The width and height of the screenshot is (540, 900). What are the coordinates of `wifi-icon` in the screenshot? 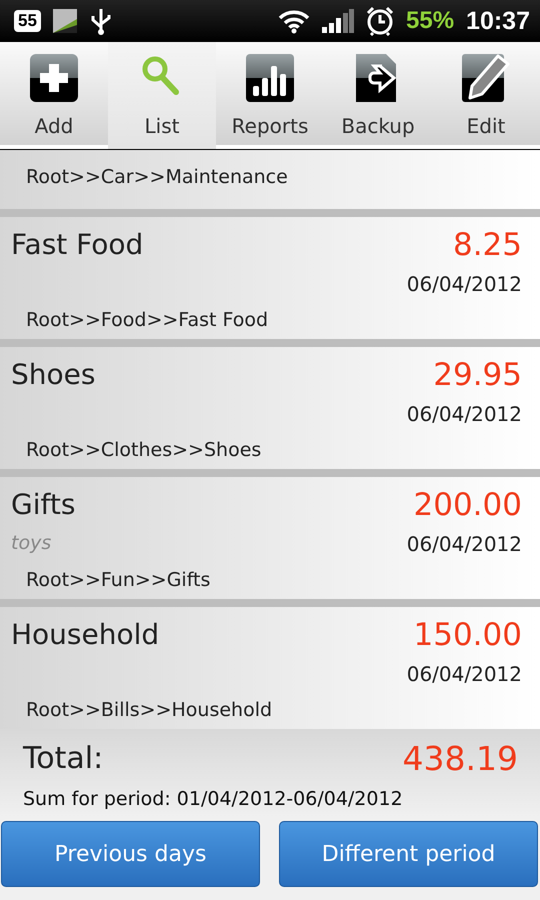 It's located at (294, 21).